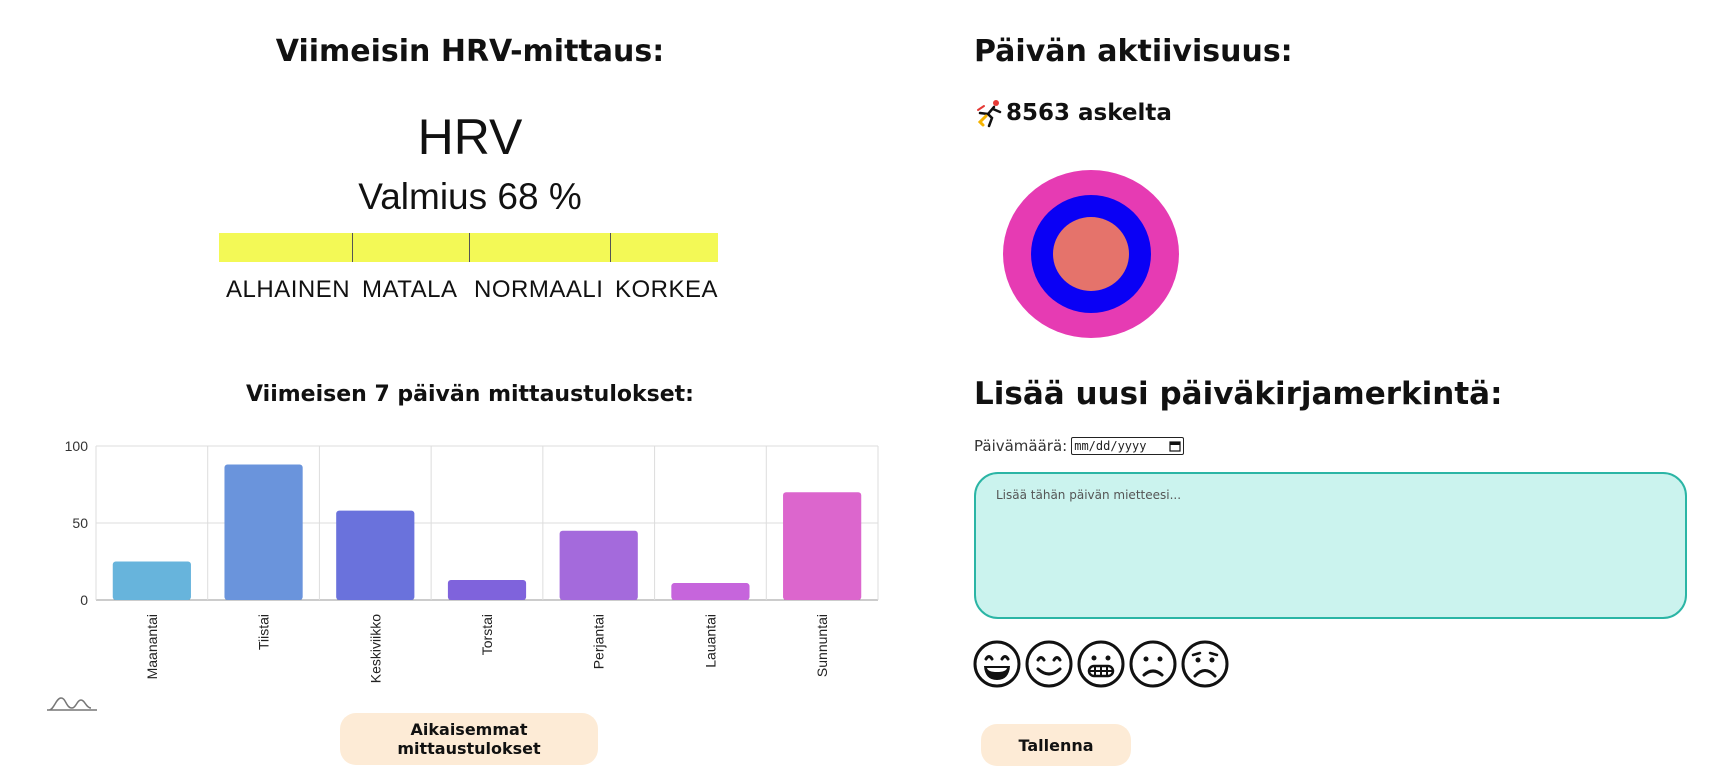  What do you see at coordinates (667, 289) in the screenshot?
I see `level-label-high: KORKEA` at bounding box center [667, 289].